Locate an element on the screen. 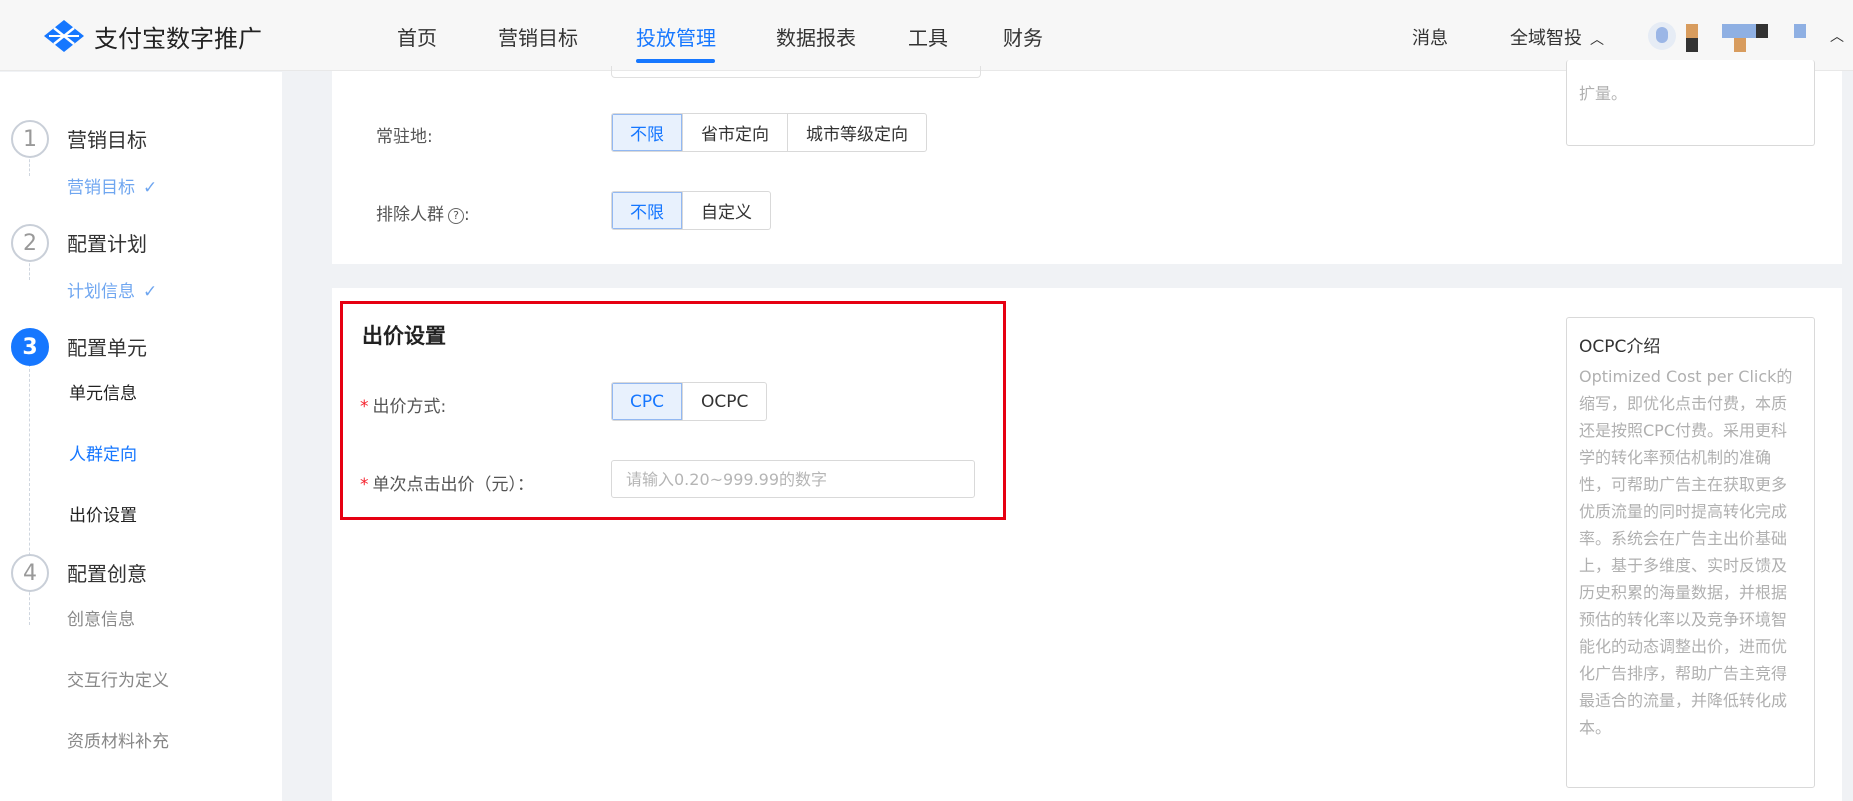  nav-marketing-goal: 营销目标 is located at coordinates (538, 36).